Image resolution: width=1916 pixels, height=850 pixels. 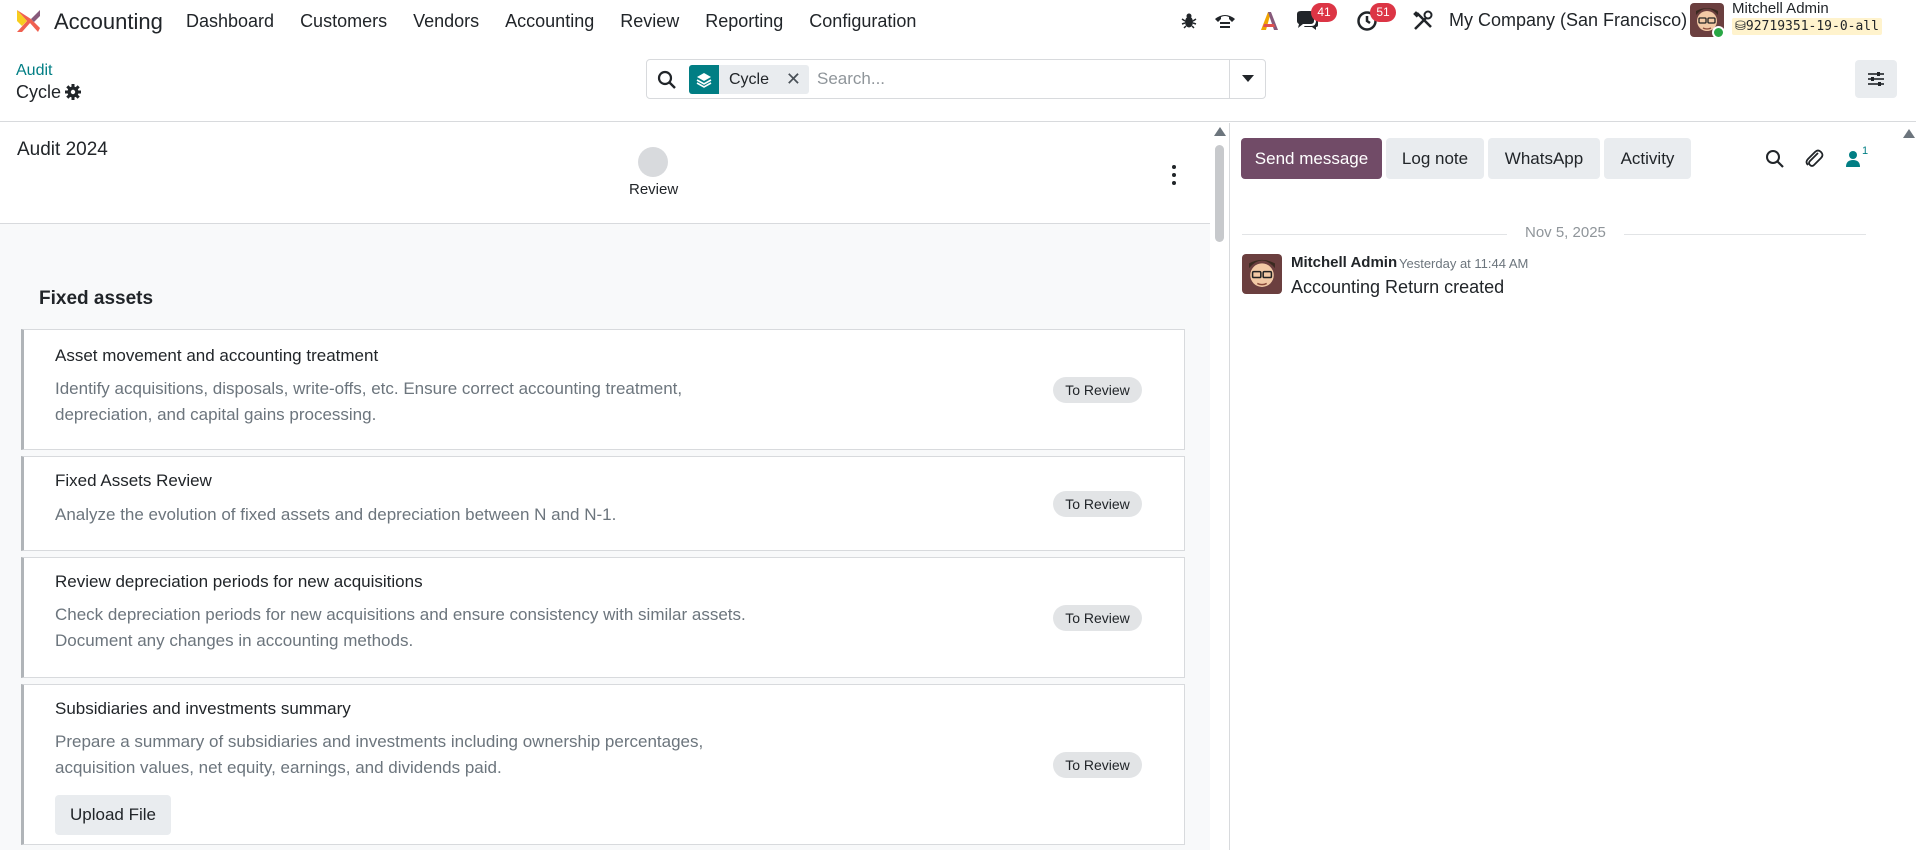 What do you see at coordinates (704, 79) in the screenshot?
I see `layers-icon` at bounding box center [704, 79].